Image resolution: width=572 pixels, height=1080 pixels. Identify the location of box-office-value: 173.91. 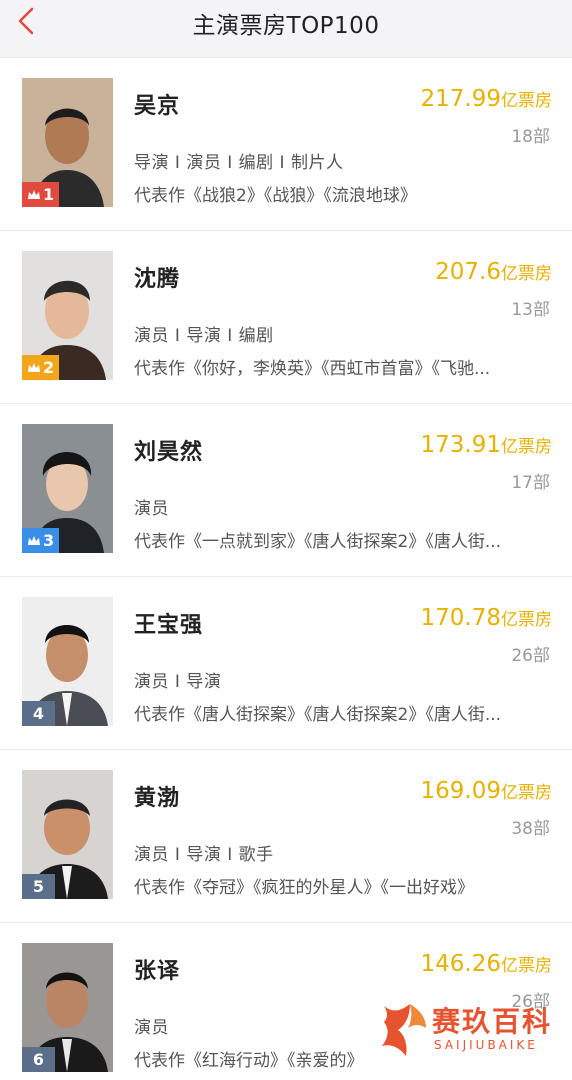
(460, 445).